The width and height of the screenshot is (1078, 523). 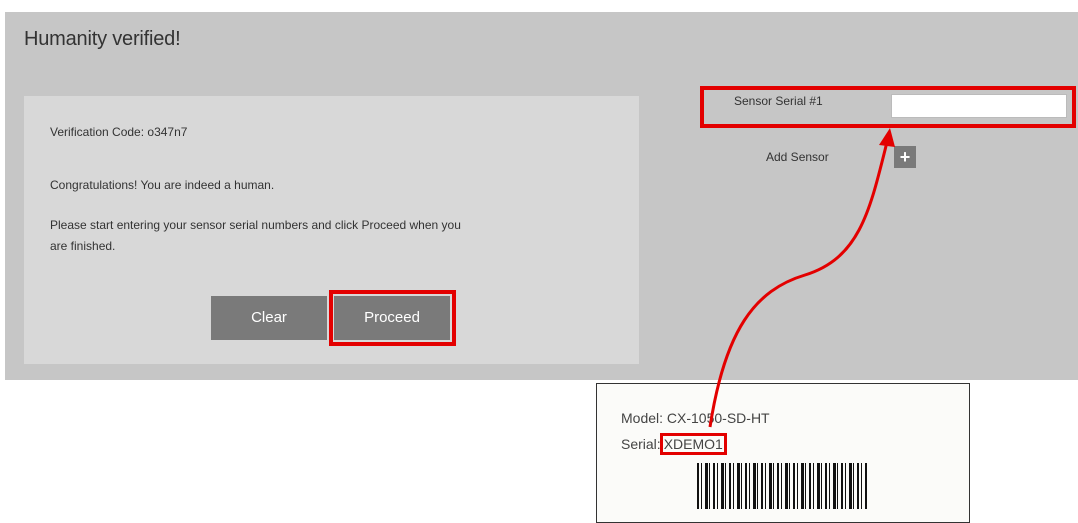 I want to click on plus-icon: +, so click(x=905, y=157).